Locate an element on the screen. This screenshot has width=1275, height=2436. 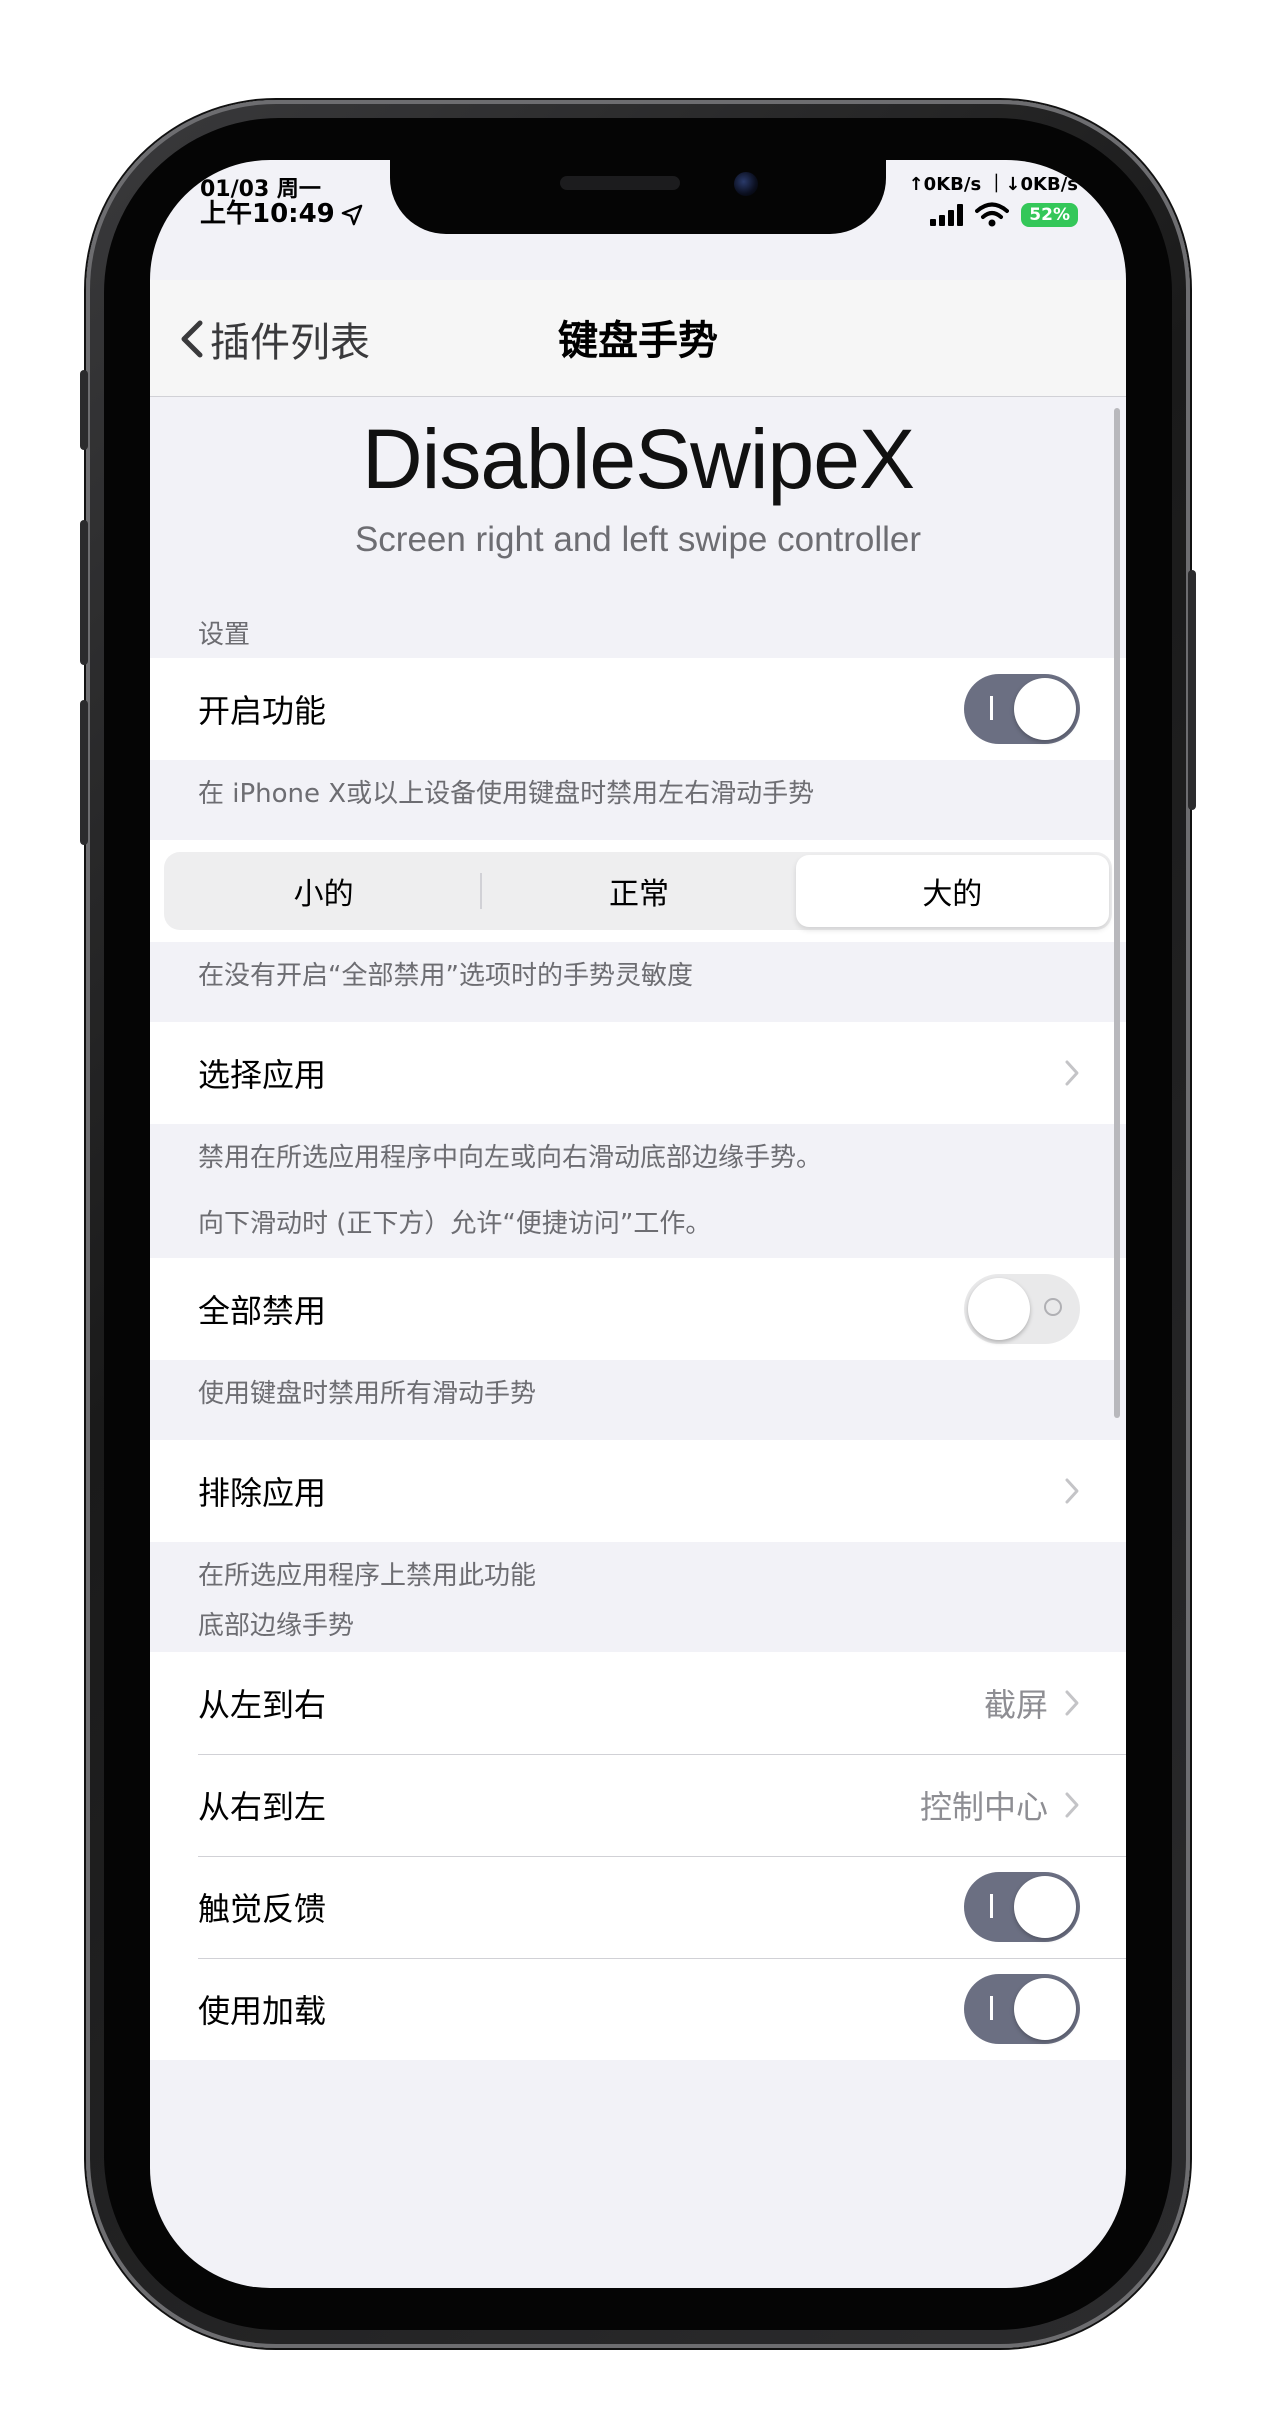
enable-feature-label: 开启功能 is located at coordinates (262, 711).